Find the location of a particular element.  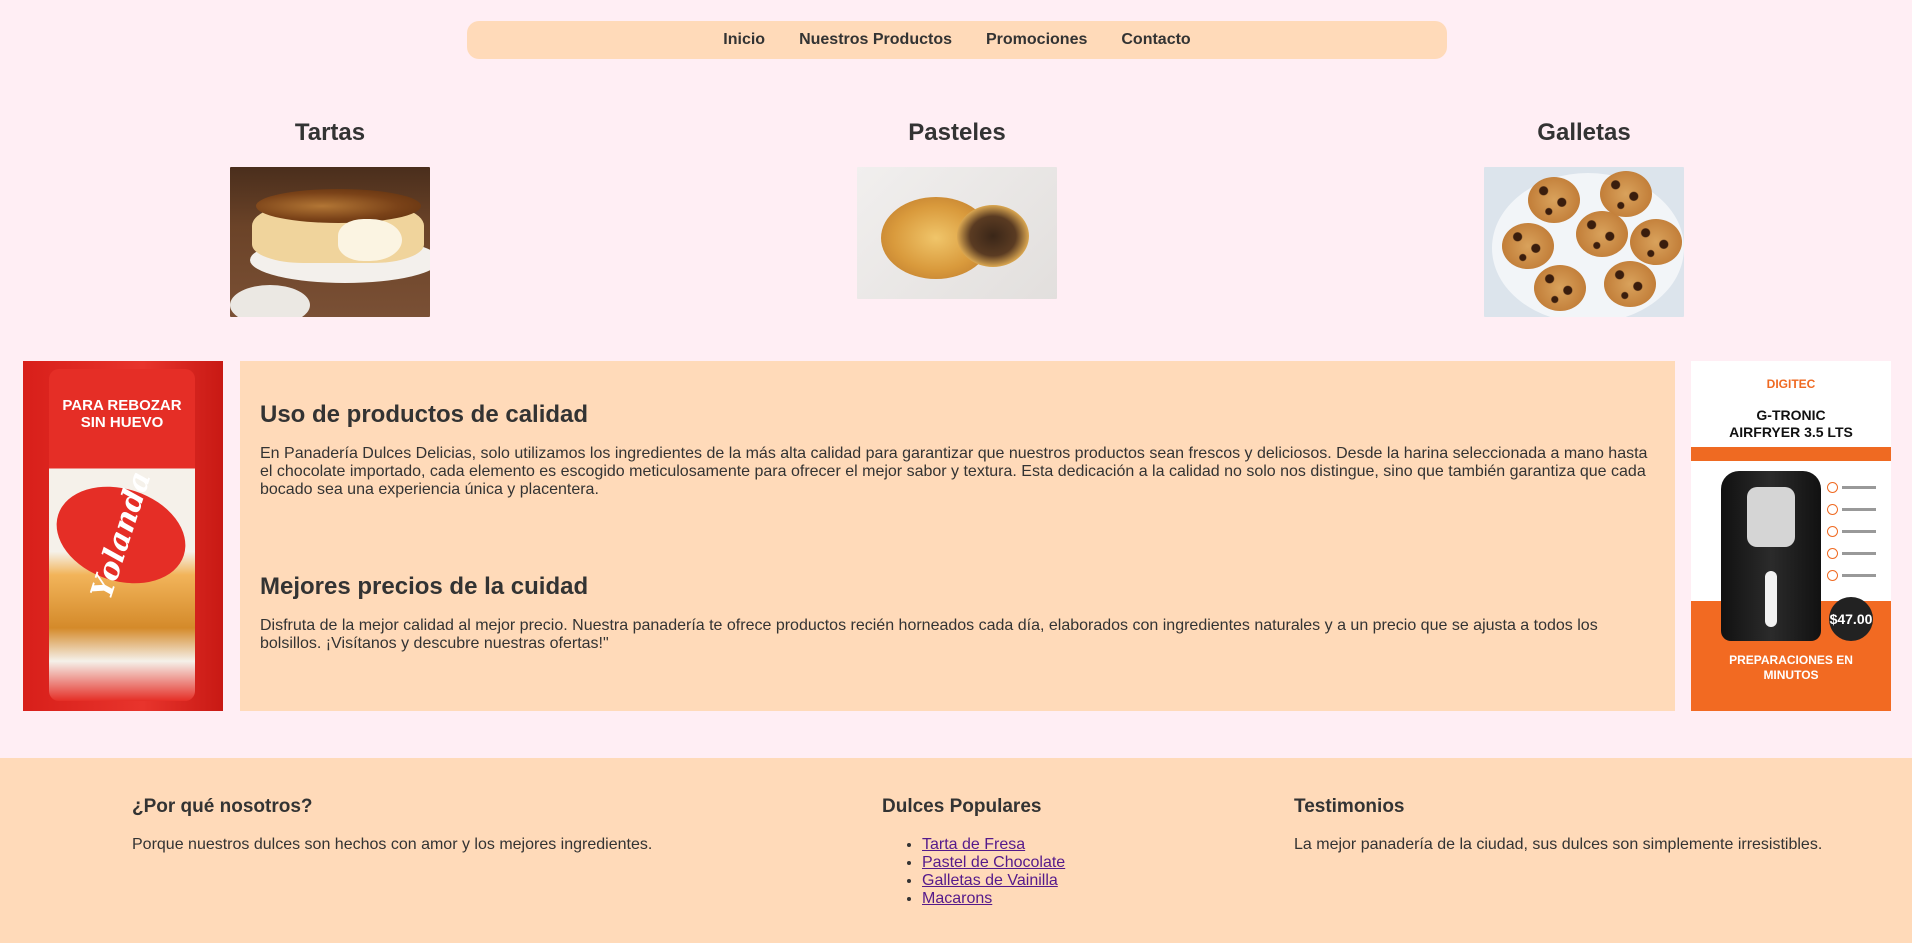

category-pasteles: Pasteles is located at coordinates (957, 207).